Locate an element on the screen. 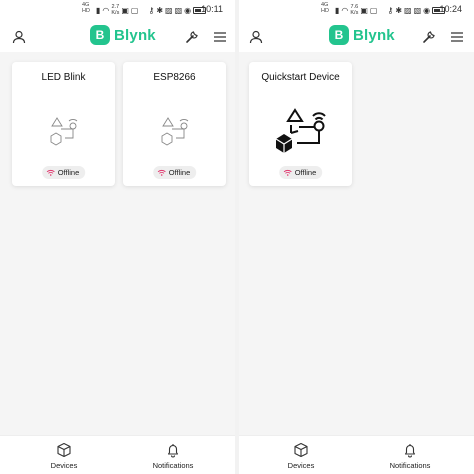  status-bar: 4G HD ▮ ◠ 7.6 K/s ▣ ▢ ⚷ ✱ ▨ ▧ ◉ 10:24 is located at coordinates (356, 11).